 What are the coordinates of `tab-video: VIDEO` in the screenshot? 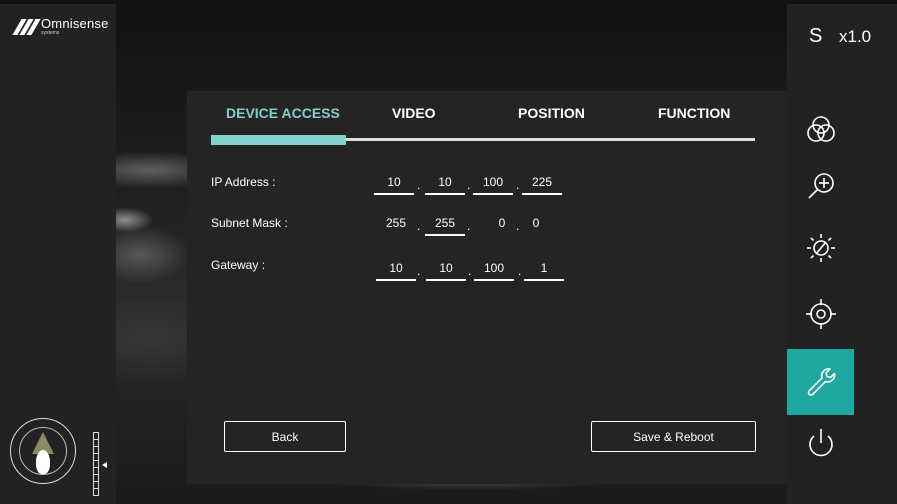 It's located at (414, 113).